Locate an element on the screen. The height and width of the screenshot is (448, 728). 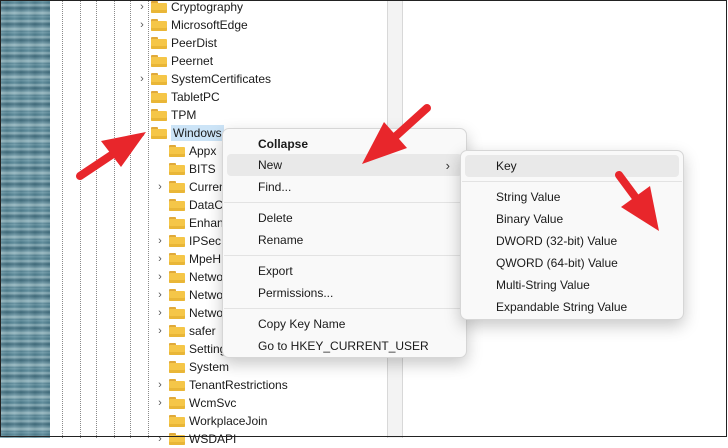
tree-item-enhan: Enhan is located at coordinates (189, 223).